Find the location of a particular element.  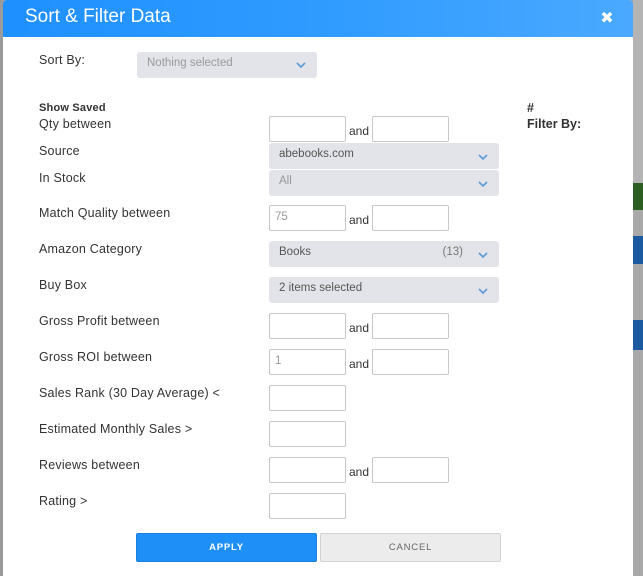

buy-box-label: Buy Box is located at coordinates (63, 285).